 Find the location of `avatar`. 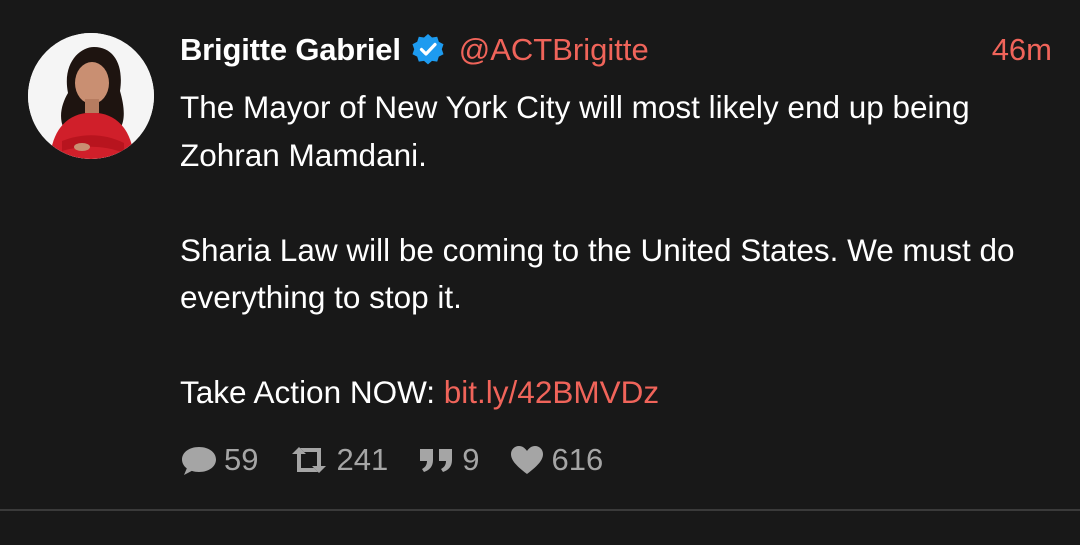

avatar is located at coordinates (91, 96).